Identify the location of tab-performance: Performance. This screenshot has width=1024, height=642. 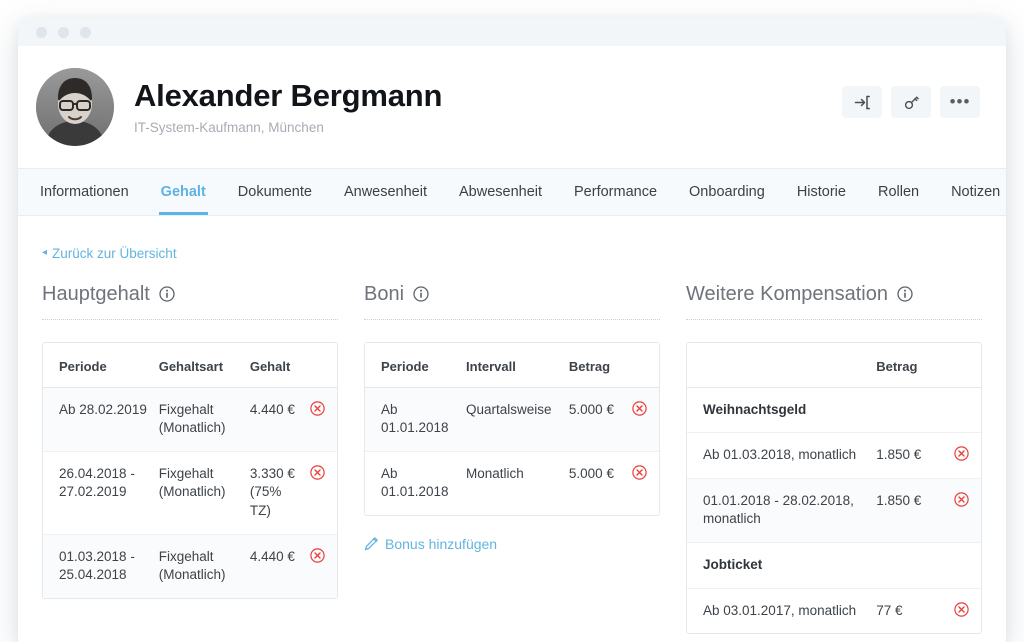
(615, 192).